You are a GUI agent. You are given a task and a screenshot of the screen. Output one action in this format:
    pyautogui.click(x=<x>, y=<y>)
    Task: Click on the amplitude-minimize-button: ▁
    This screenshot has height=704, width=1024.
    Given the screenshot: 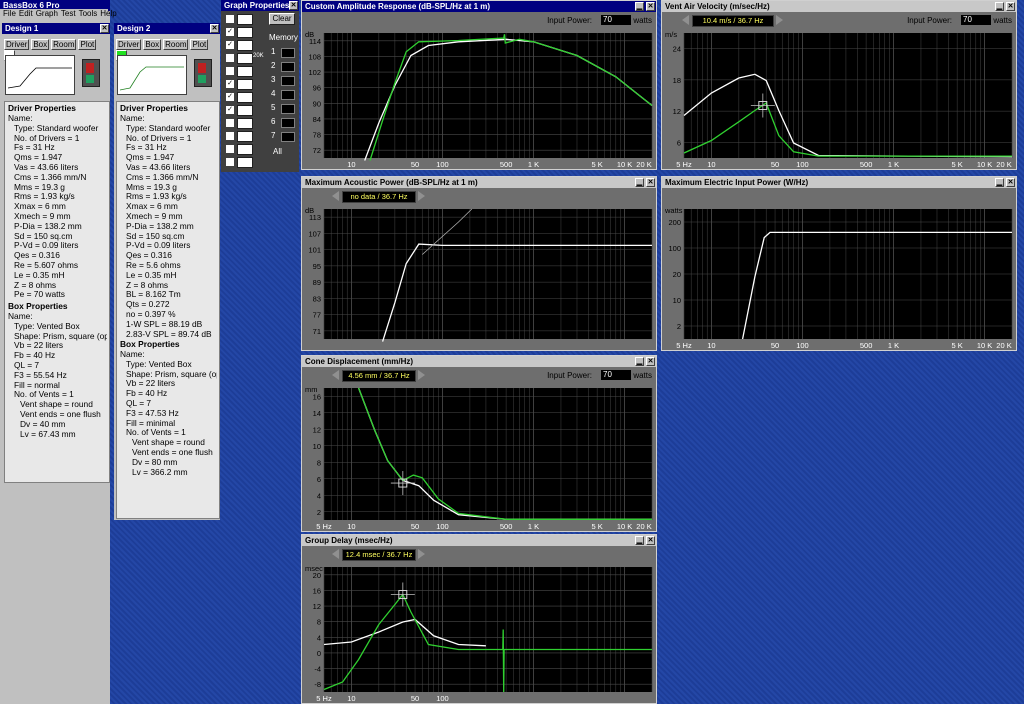 What is the action you would take?
    pyautogui.click(x=639, y=6)
    